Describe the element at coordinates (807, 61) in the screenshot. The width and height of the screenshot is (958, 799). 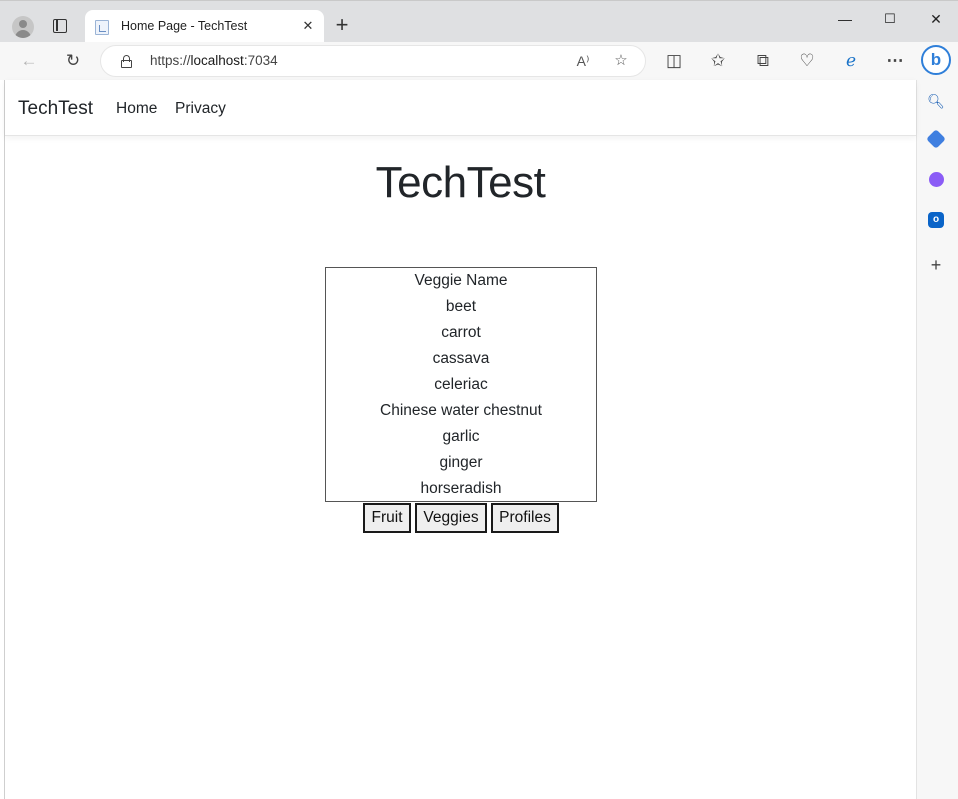
I see `browser-essentials-icon: ♡` at that location.